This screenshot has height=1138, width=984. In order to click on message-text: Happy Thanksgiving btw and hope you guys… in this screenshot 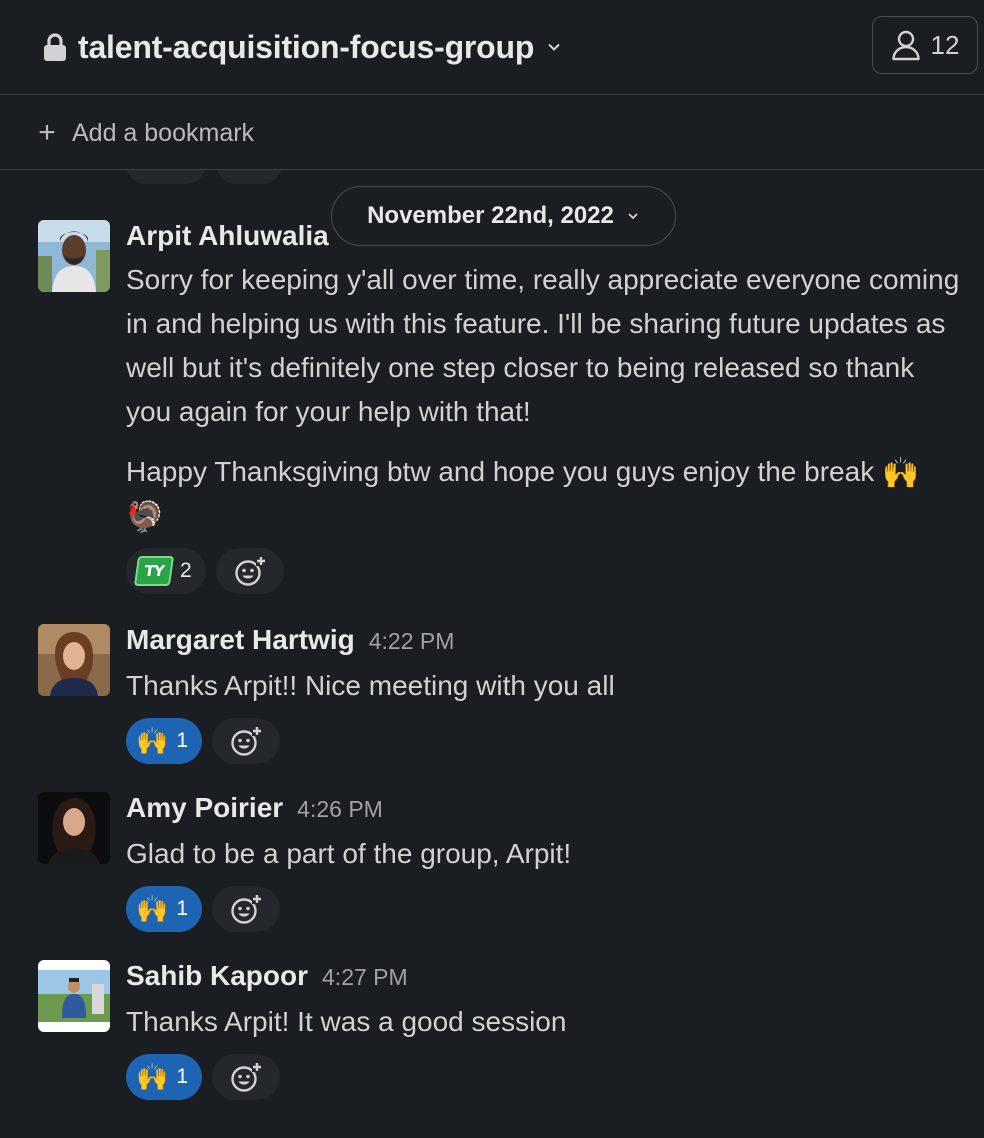, I will do `click(545, 494)`.